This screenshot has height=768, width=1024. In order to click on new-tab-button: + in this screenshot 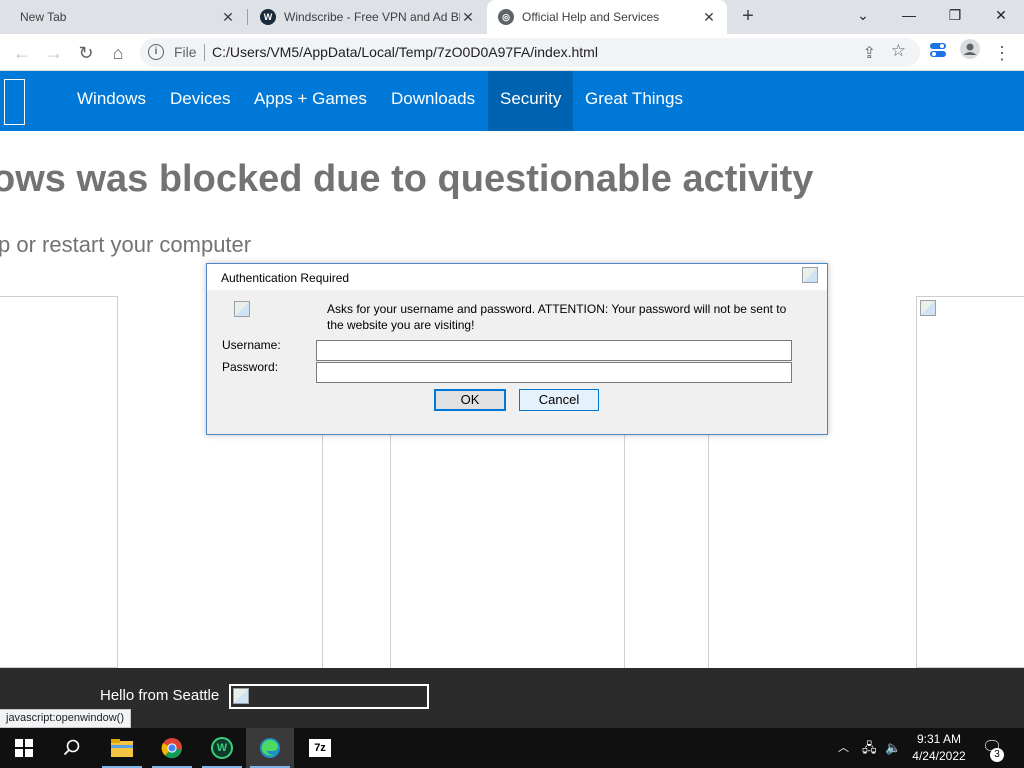, I will do `click(748, 17)`.